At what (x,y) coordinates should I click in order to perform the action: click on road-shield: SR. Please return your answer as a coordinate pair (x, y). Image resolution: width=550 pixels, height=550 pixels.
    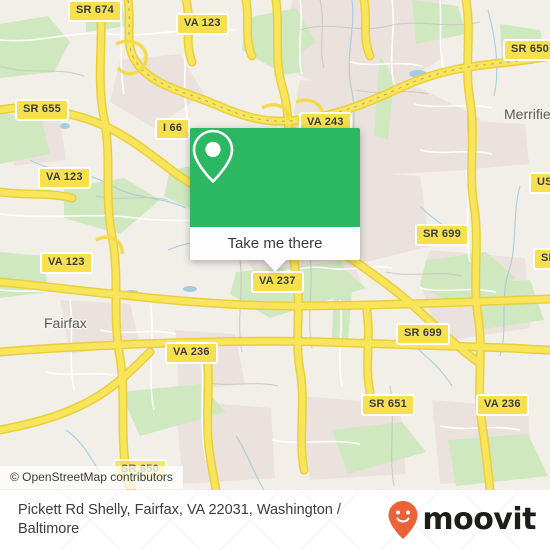
    Looking at the image, I should click on (541, 259).